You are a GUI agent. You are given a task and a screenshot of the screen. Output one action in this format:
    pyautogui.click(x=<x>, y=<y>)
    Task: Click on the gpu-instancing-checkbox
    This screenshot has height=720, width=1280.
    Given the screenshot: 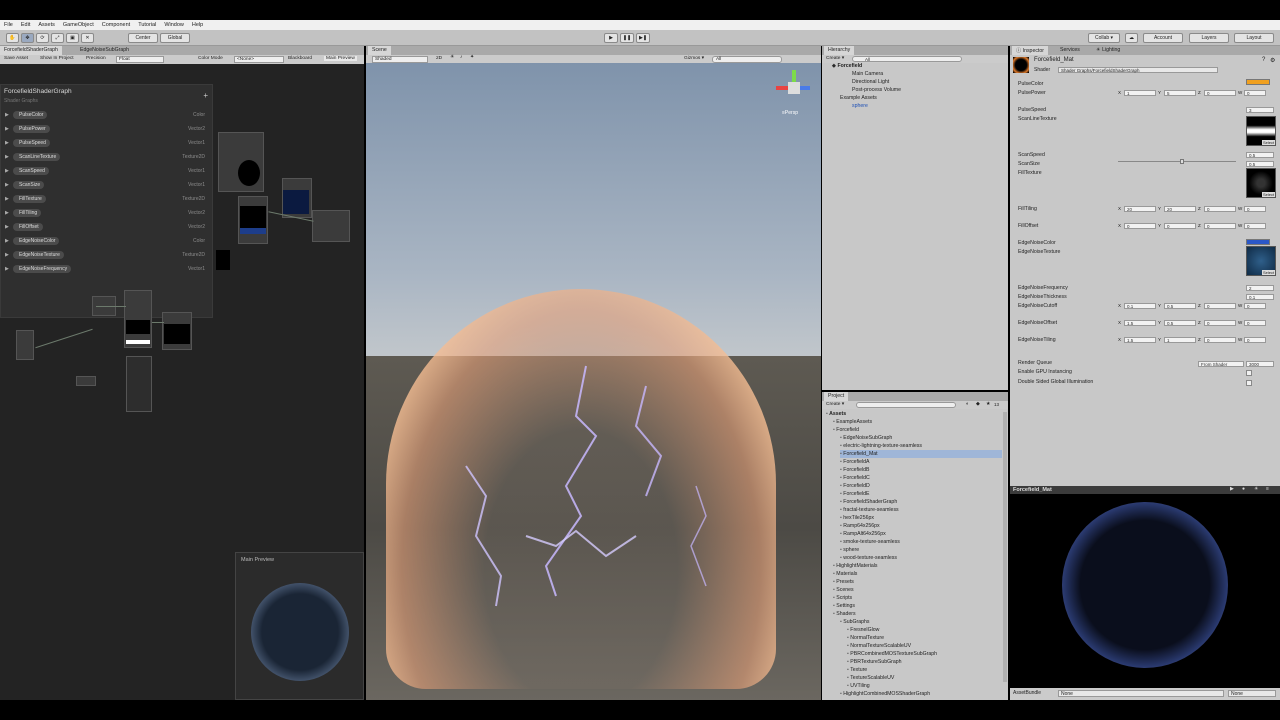 What is the action you would take?
    pyautogui.click(x=1249, y=373)
    